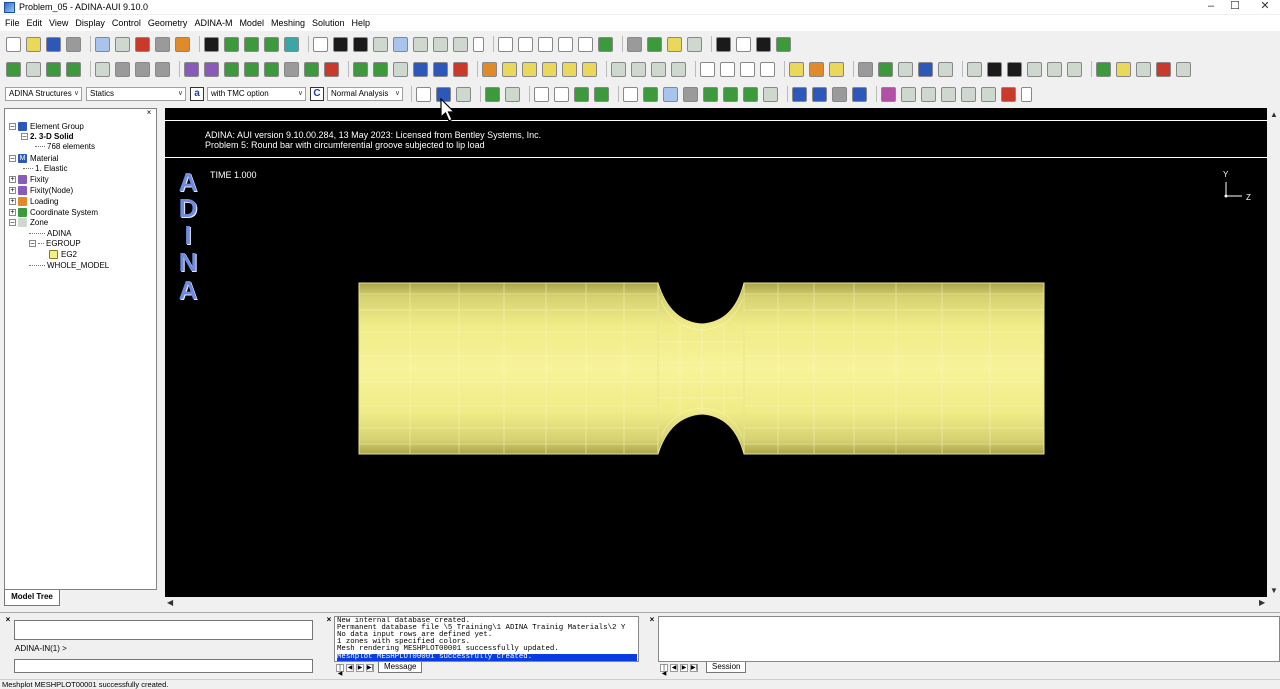 This screenshot has height=689, width=1280. Describe the element at coordinates (211, 44) in the screenshot. I see `clear-screen-icon` at that location.